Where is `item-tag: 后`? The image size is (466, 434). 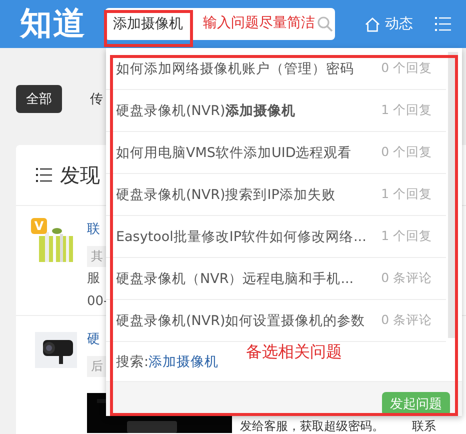 item-tag: 后 is located at coordinates (97, 366).